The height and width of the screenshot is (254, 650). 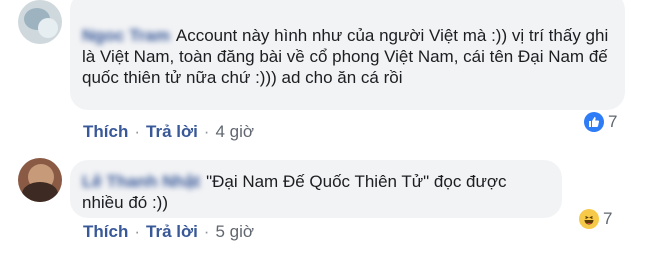 I want to click on comment-author: Lê Thanh Nhật, so click(x=141, y=181).